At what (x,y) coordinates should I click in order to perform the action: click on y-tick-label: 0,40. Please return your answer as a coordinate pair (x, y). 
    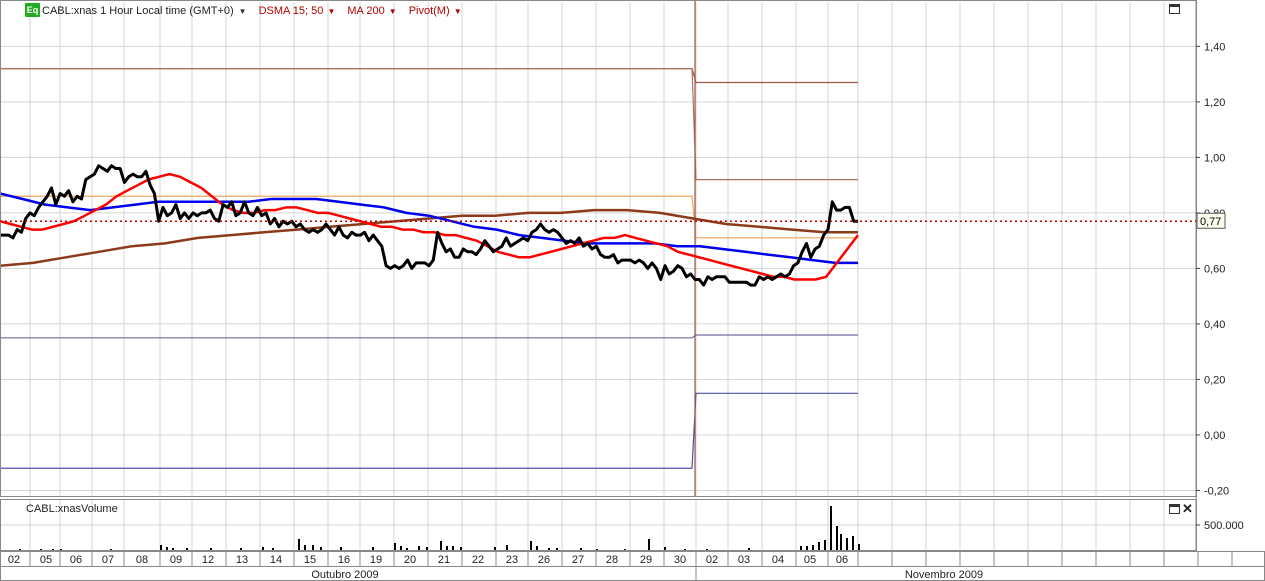
    Looking at the image, I should click on (1214, 325).